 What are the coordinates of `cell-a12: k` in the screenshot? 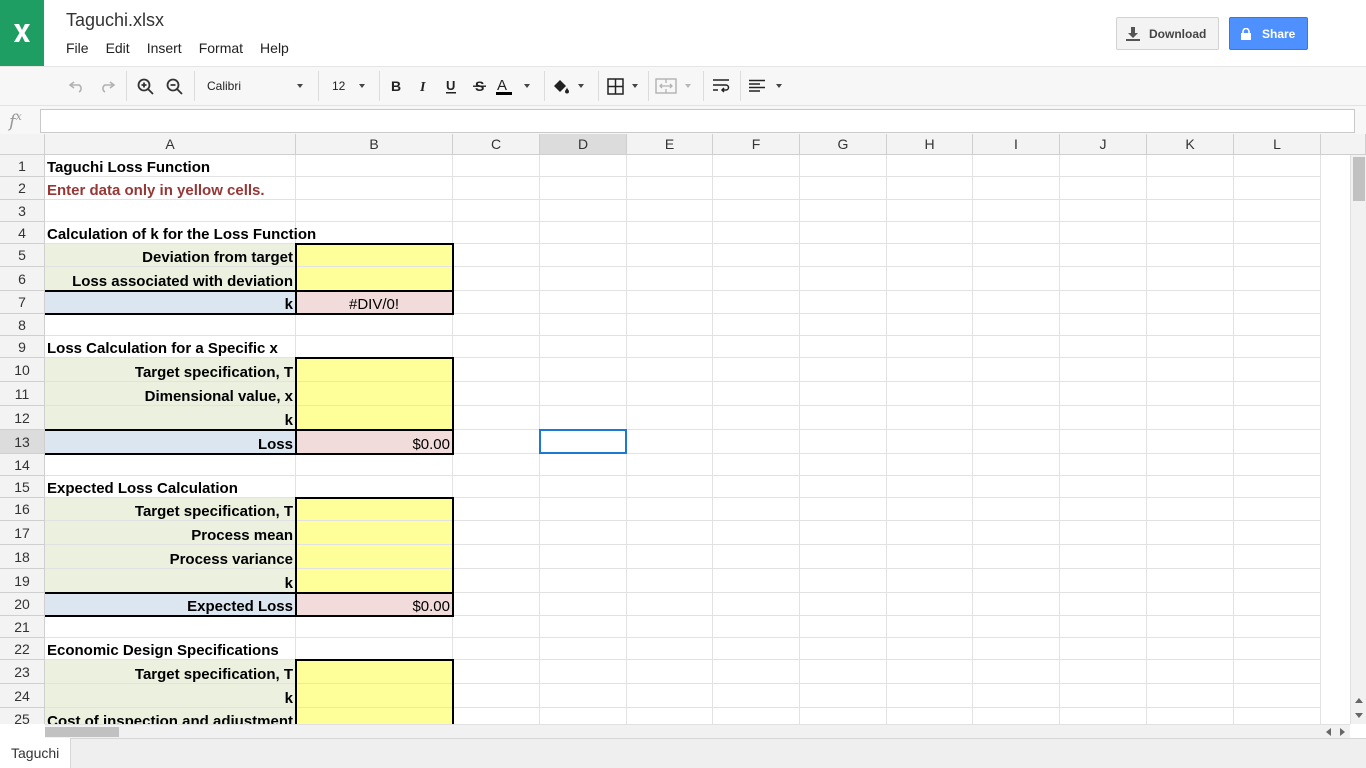 It's located at (170, 418).